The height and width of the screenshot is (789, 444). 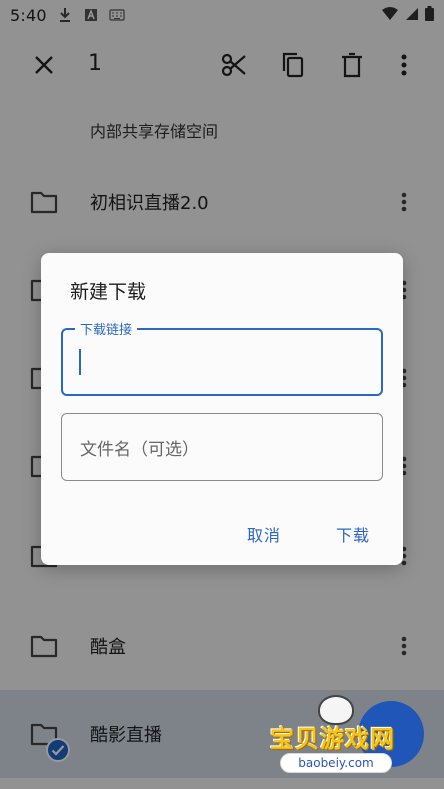 I want to click on site-watermark: 宝贝游戏网 baobeiy.com, so click(x=356, y=742).